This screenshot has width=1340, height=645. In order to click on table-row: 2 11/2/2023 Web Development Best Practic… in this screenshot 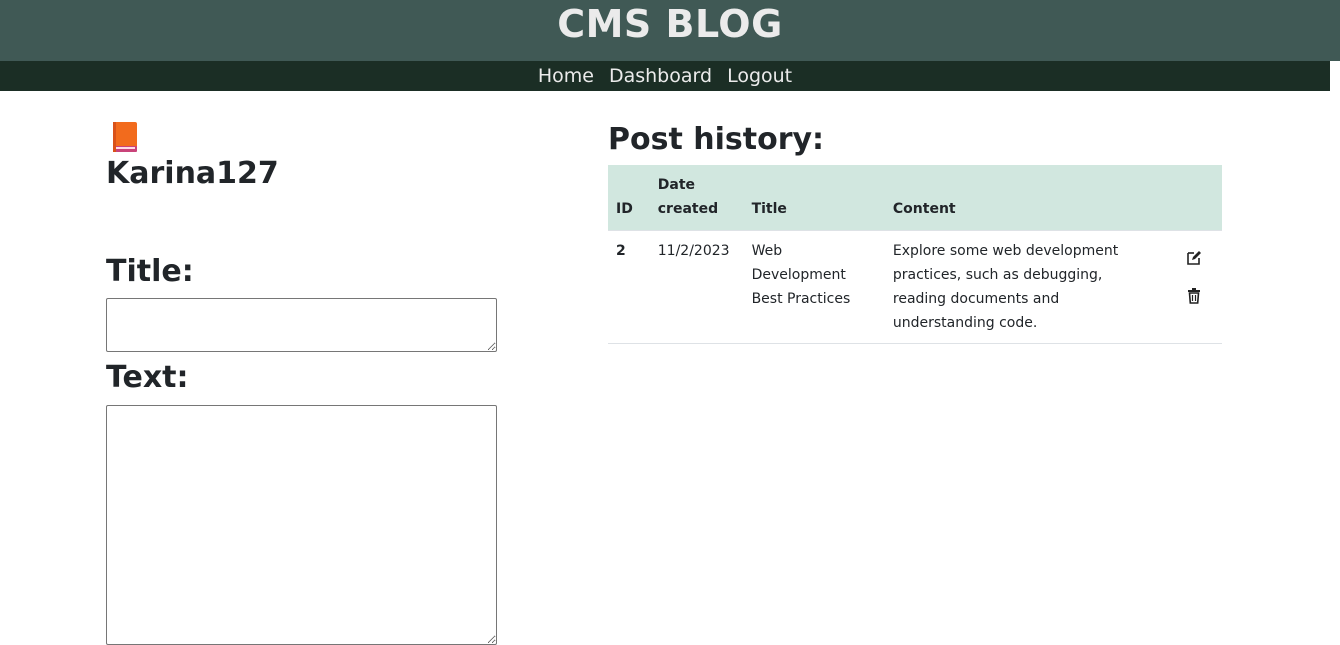, I will do `click(915, 287)`.